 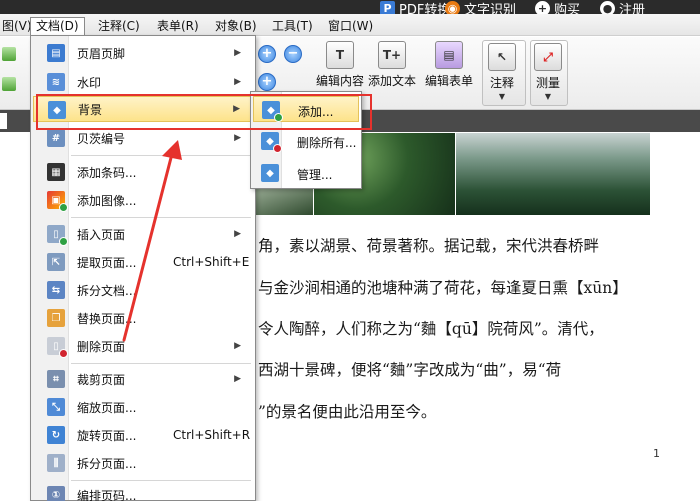 I want to click on menu-item-label: 页眉页脚, so click(x=101, y=53).